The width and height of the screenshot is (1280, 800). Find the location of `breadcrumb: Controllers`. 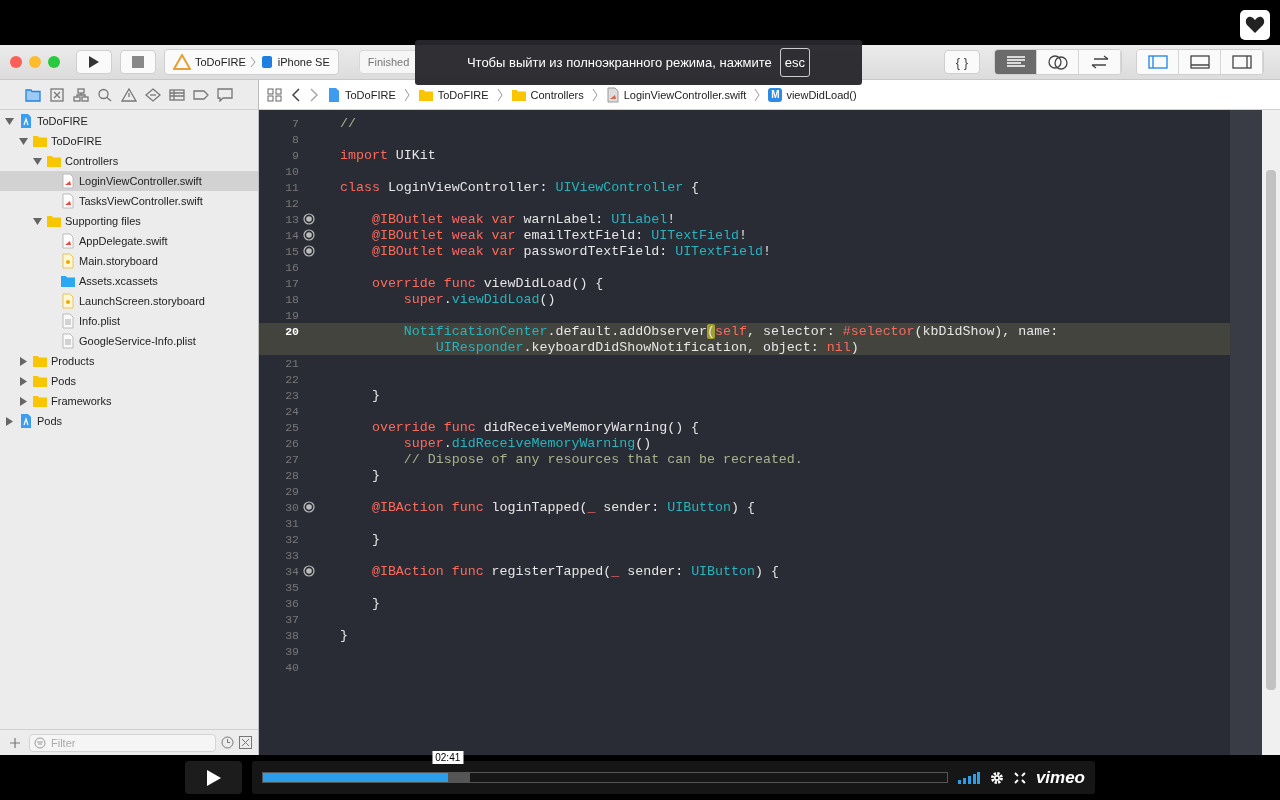

breadcrumb: Controllers is located at coordinates (547, 94).